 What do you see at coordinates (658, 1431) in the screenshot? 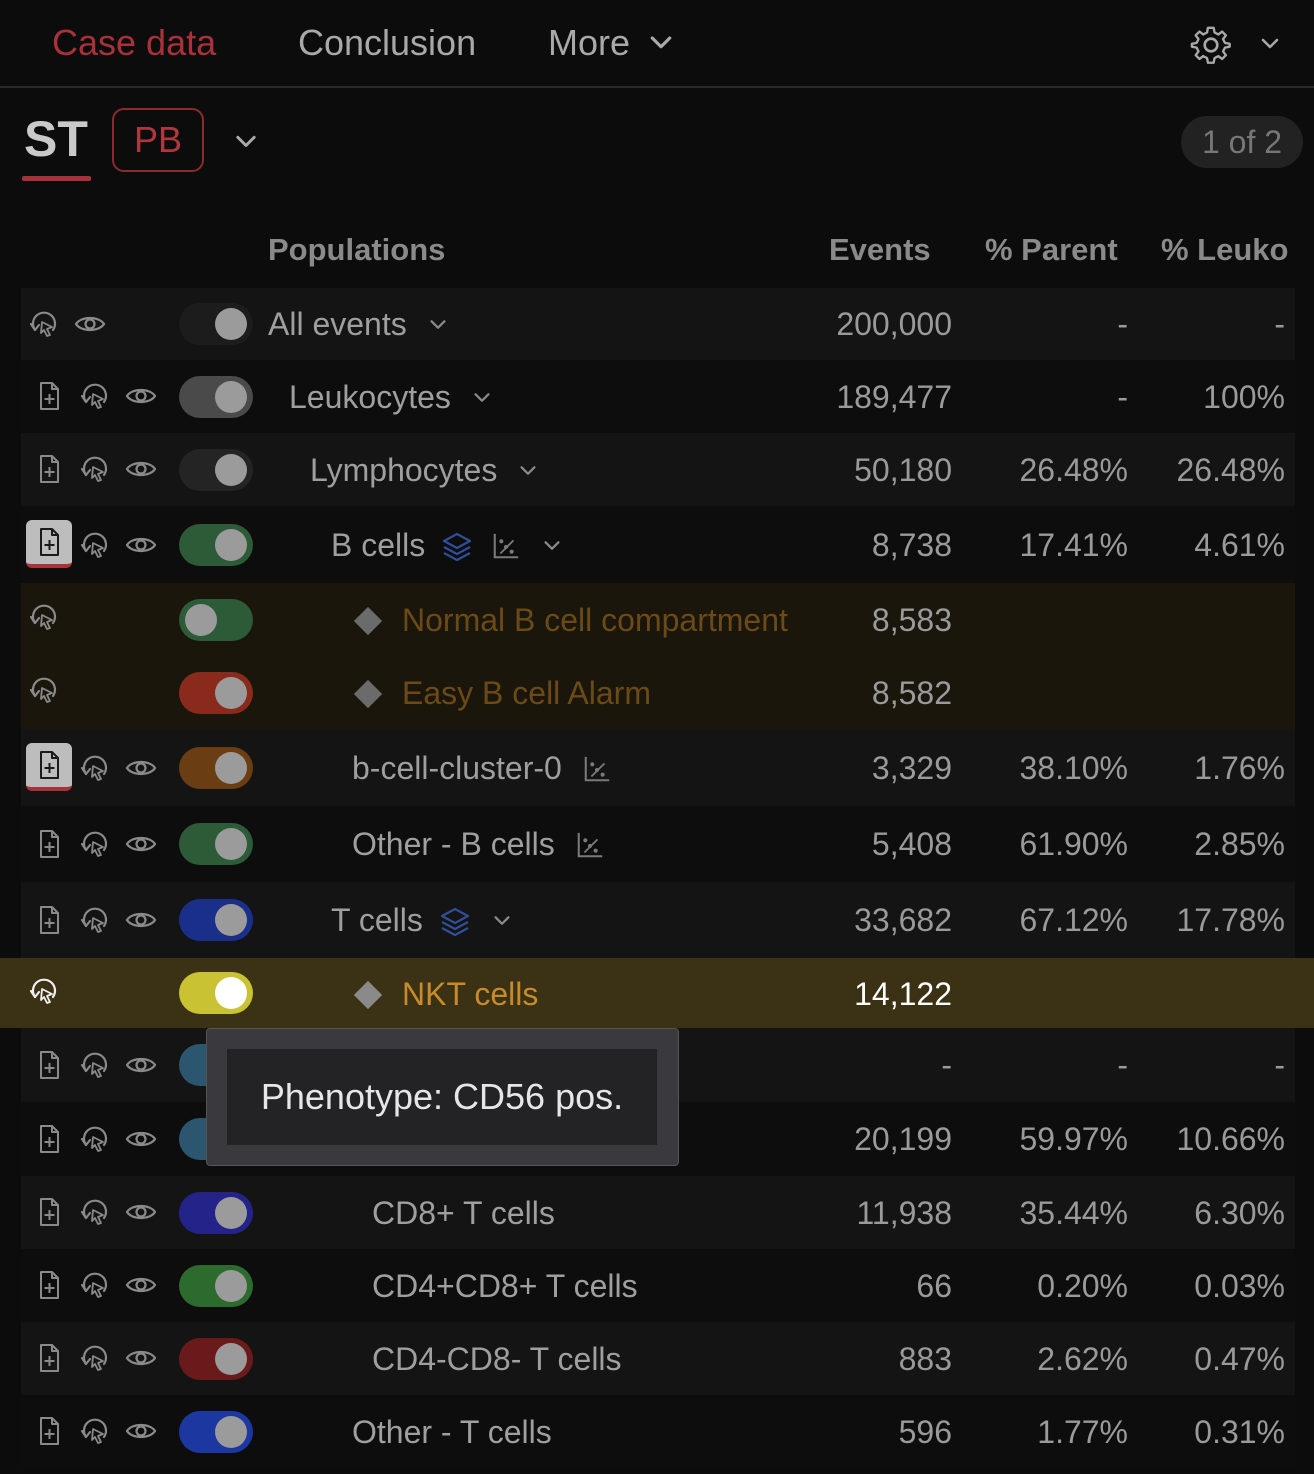
I see `population-row: Other - T cells 596 1.77% 0.31%` at bounding box center [658, 1431].